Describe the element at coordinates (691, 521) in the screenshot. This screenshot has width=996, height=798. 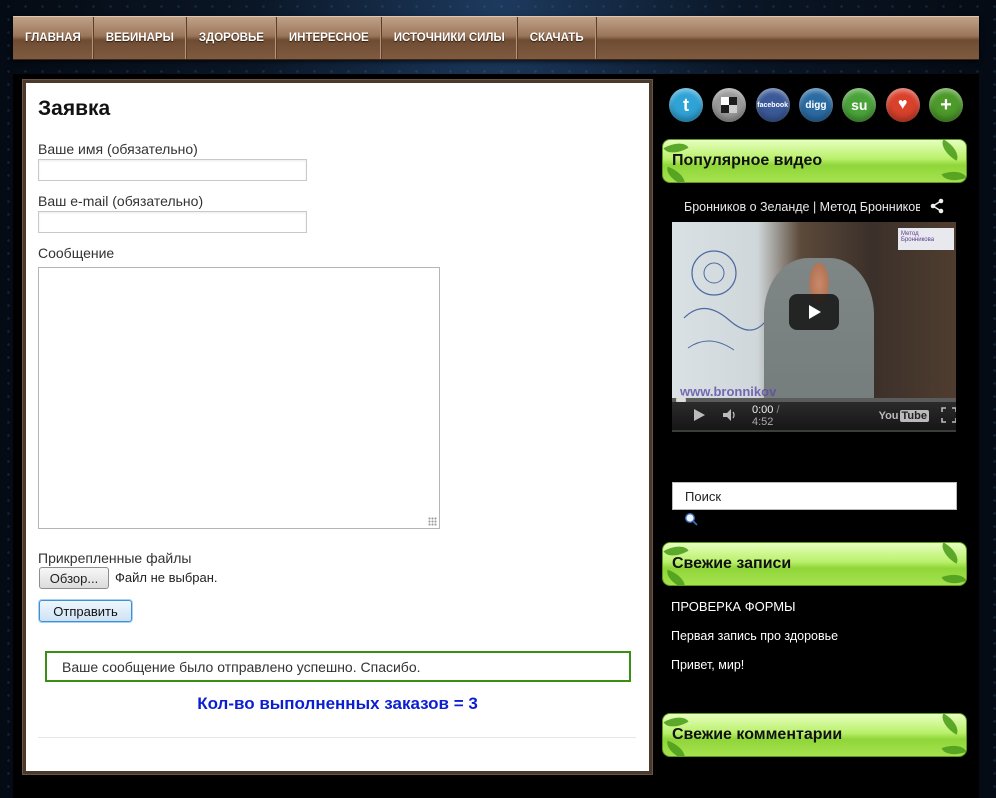
I see `search-icon` at that location.